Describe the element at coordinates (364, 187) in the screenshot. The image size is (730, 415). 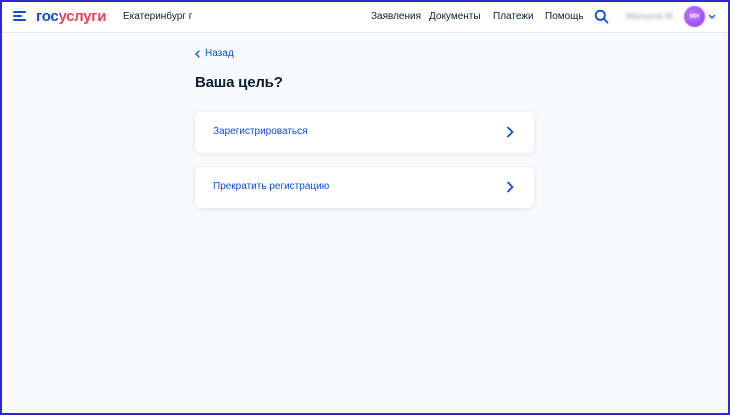
I see `option-stop-registration: Прекратить регистрацию` at that location.